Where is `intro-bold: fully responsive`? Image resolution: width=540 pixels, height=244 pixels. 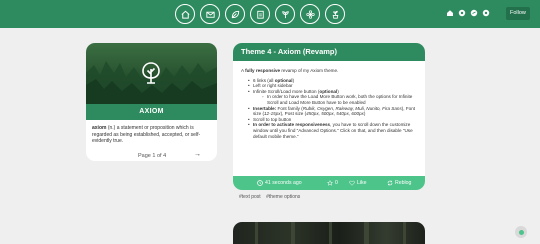
intro-bold: fully responsive is located at coordinates (263, 70).